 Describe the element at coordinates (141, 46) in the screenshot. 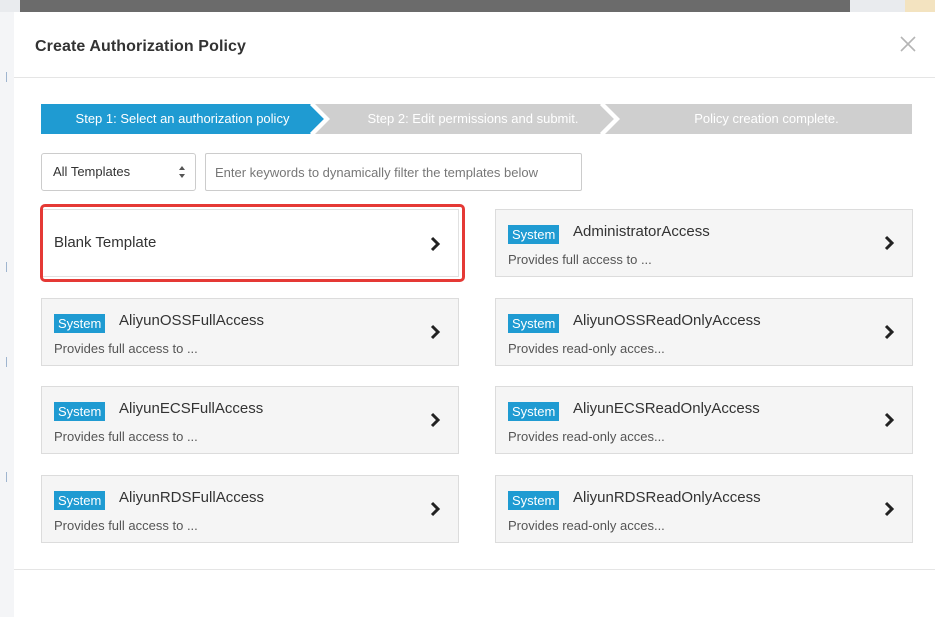

I see `modal-title: Create Authorization Policy` at that location.